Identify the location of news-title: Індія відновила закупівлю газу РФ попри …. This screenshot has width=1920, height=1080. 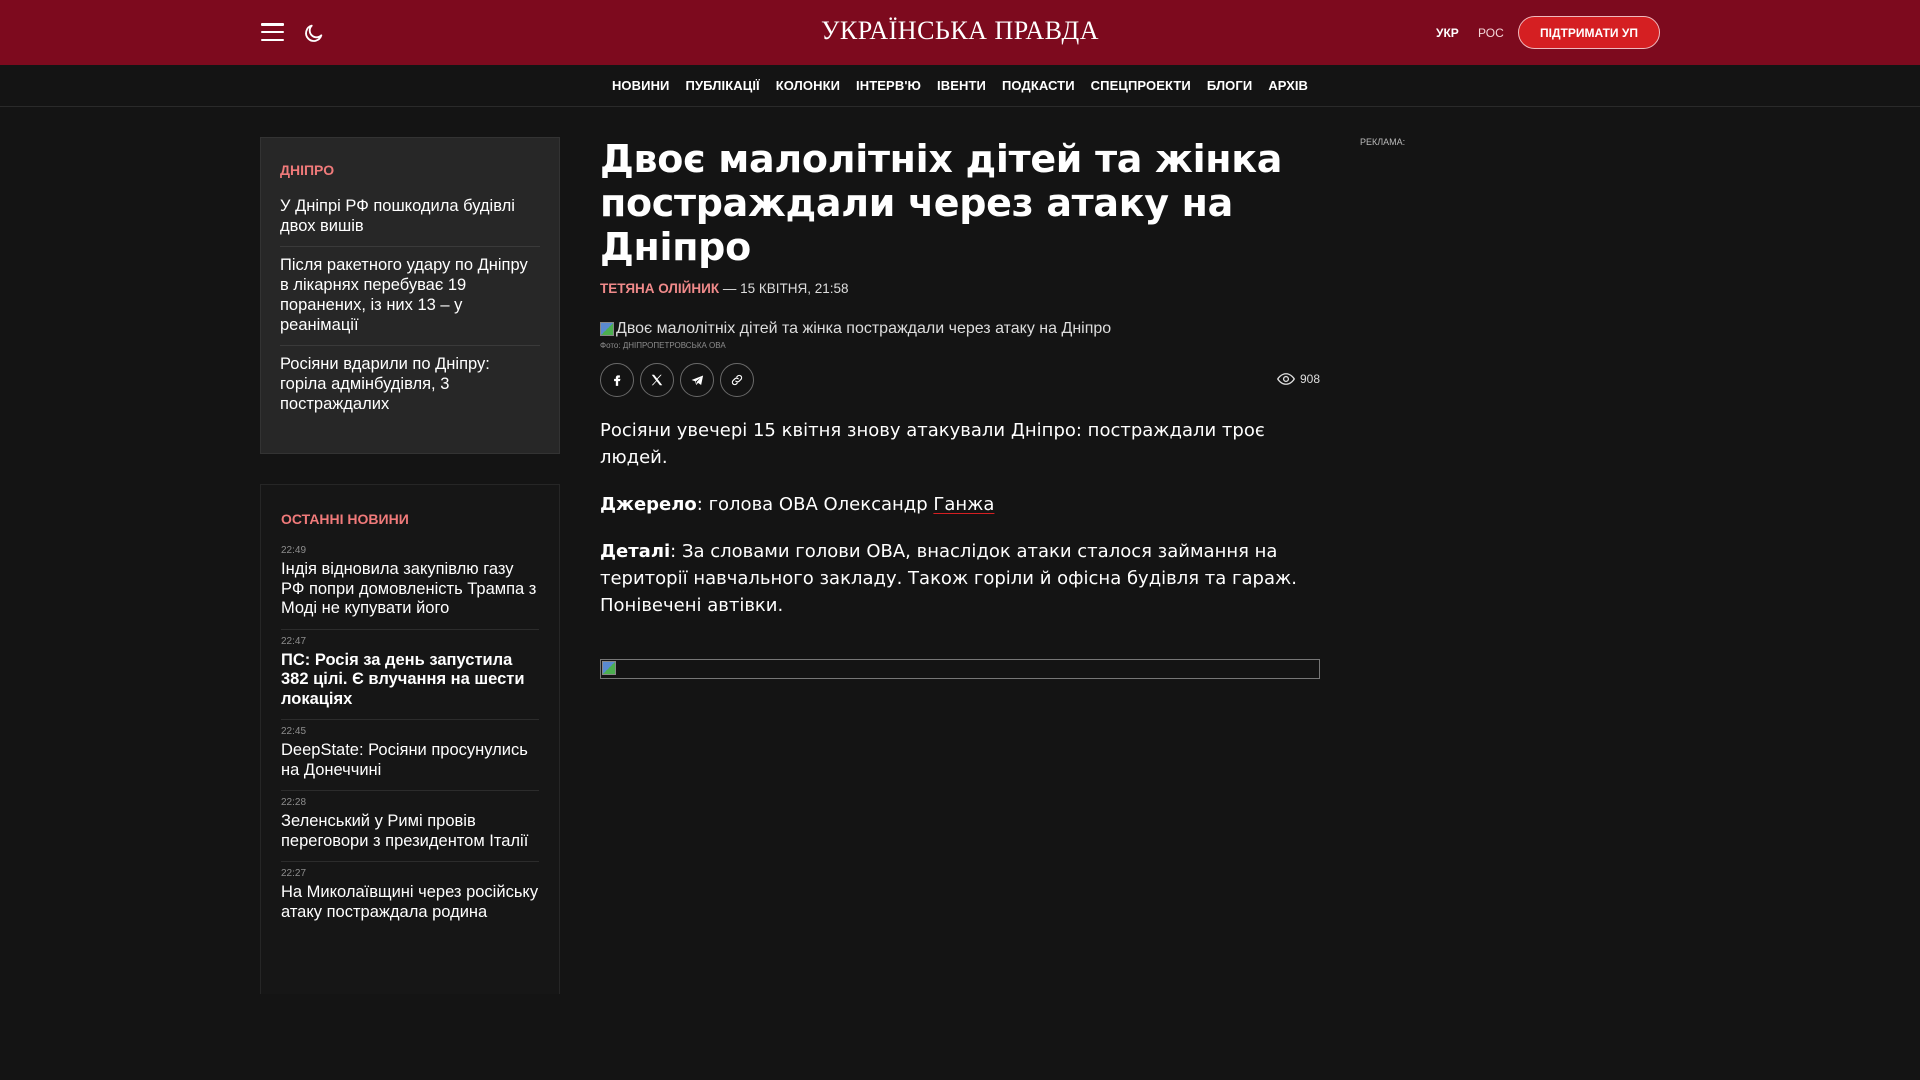
(409, 588).